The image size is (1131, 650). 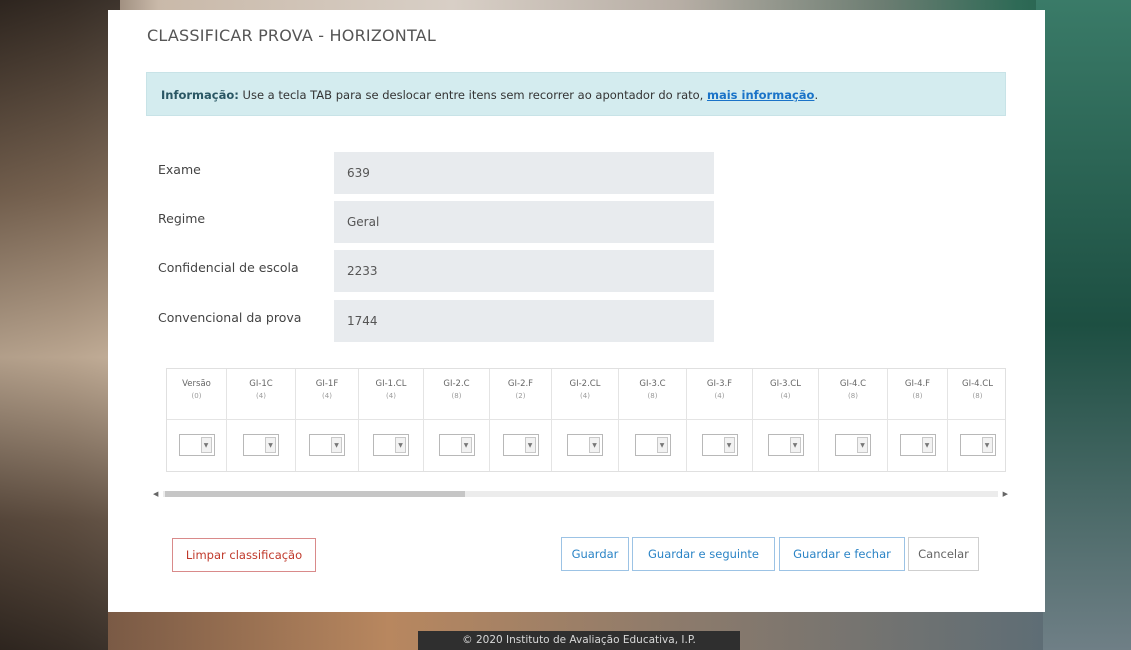 I want to click on modal-title: CLASSIFICAR PROVA - HORIZONTAL, so click(x=291, y=35).